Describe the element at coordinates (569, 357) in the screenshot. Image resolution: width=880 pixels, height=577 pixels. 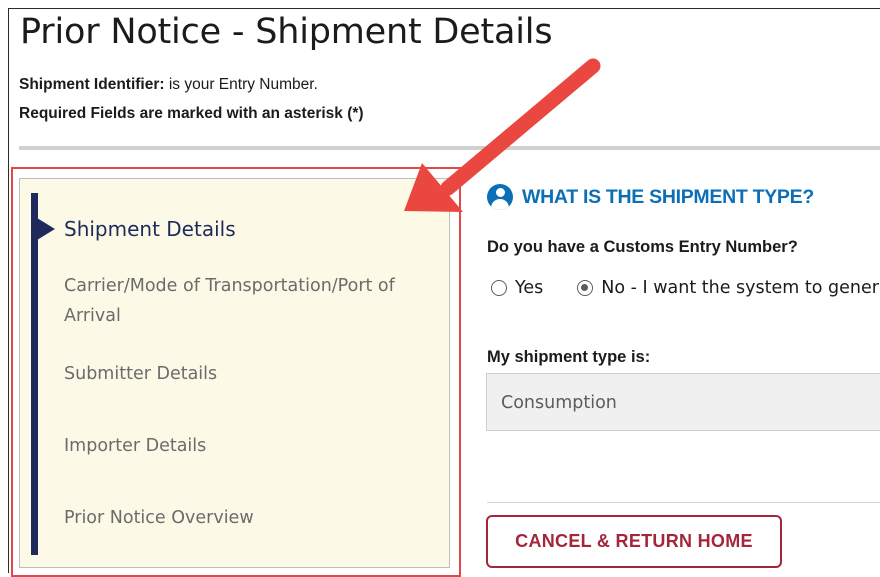
I see `shipment-type-label: My shipment type is:` at that location.